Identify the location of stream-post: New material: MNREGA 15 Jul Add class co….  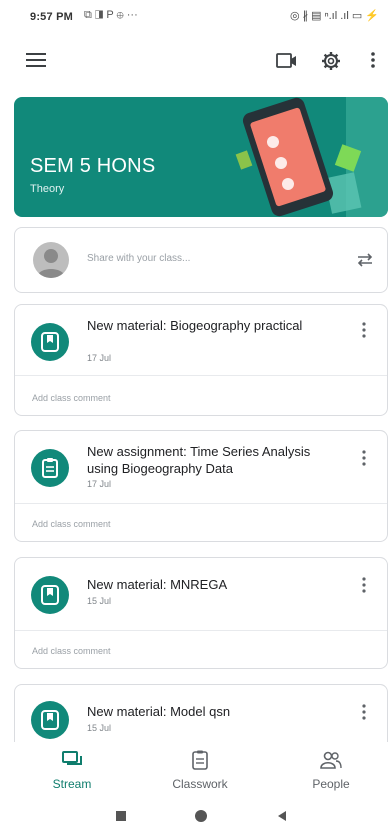
(201, 613).